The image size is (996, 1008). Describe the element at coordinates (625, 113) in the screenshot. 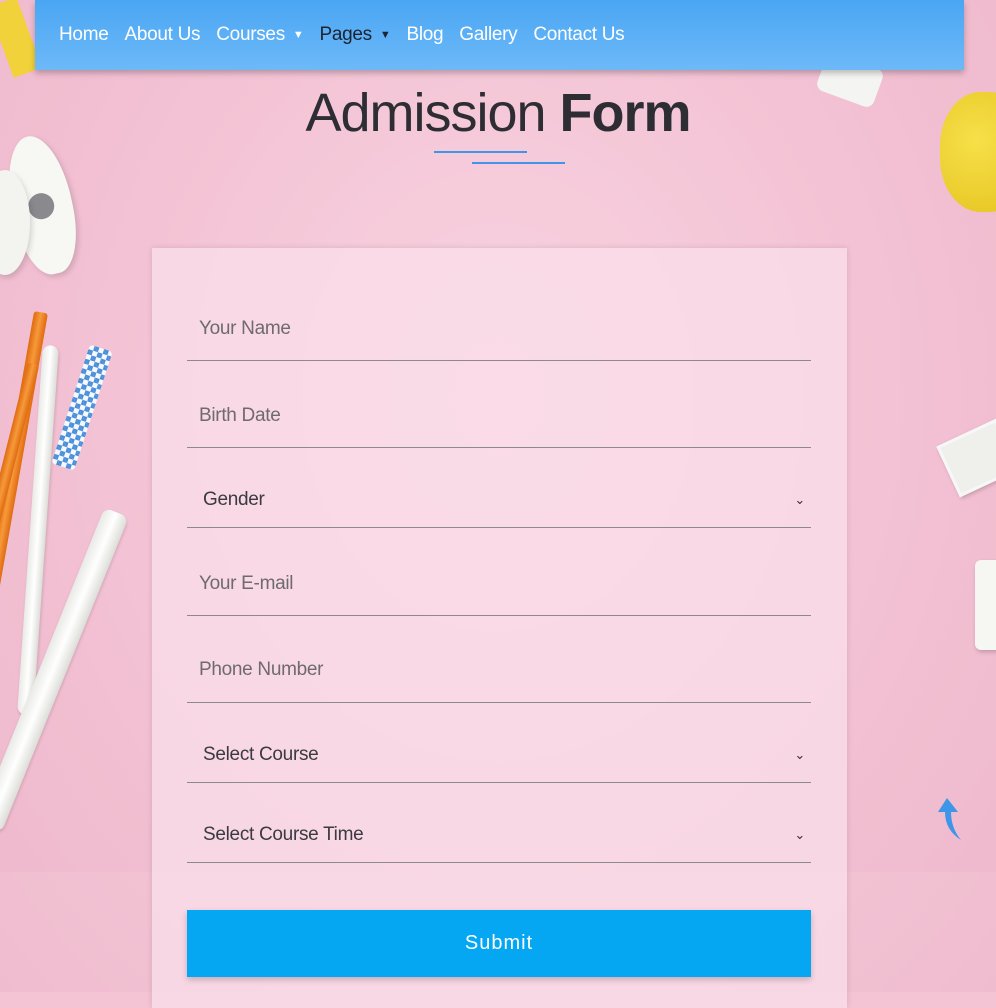

I see `page-title-bold: Form` at that location.